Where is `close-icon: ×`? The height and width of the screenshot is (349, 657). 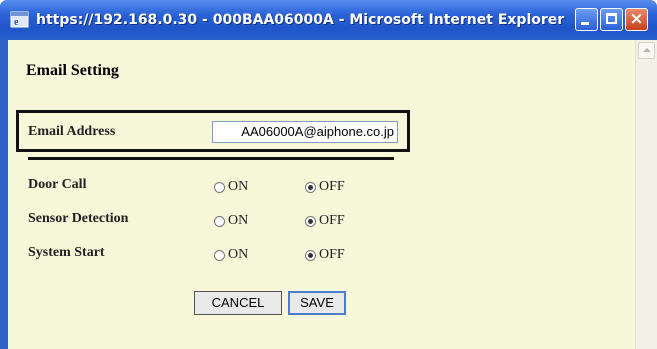
close-icon: × is located at coordinates (636, 19).